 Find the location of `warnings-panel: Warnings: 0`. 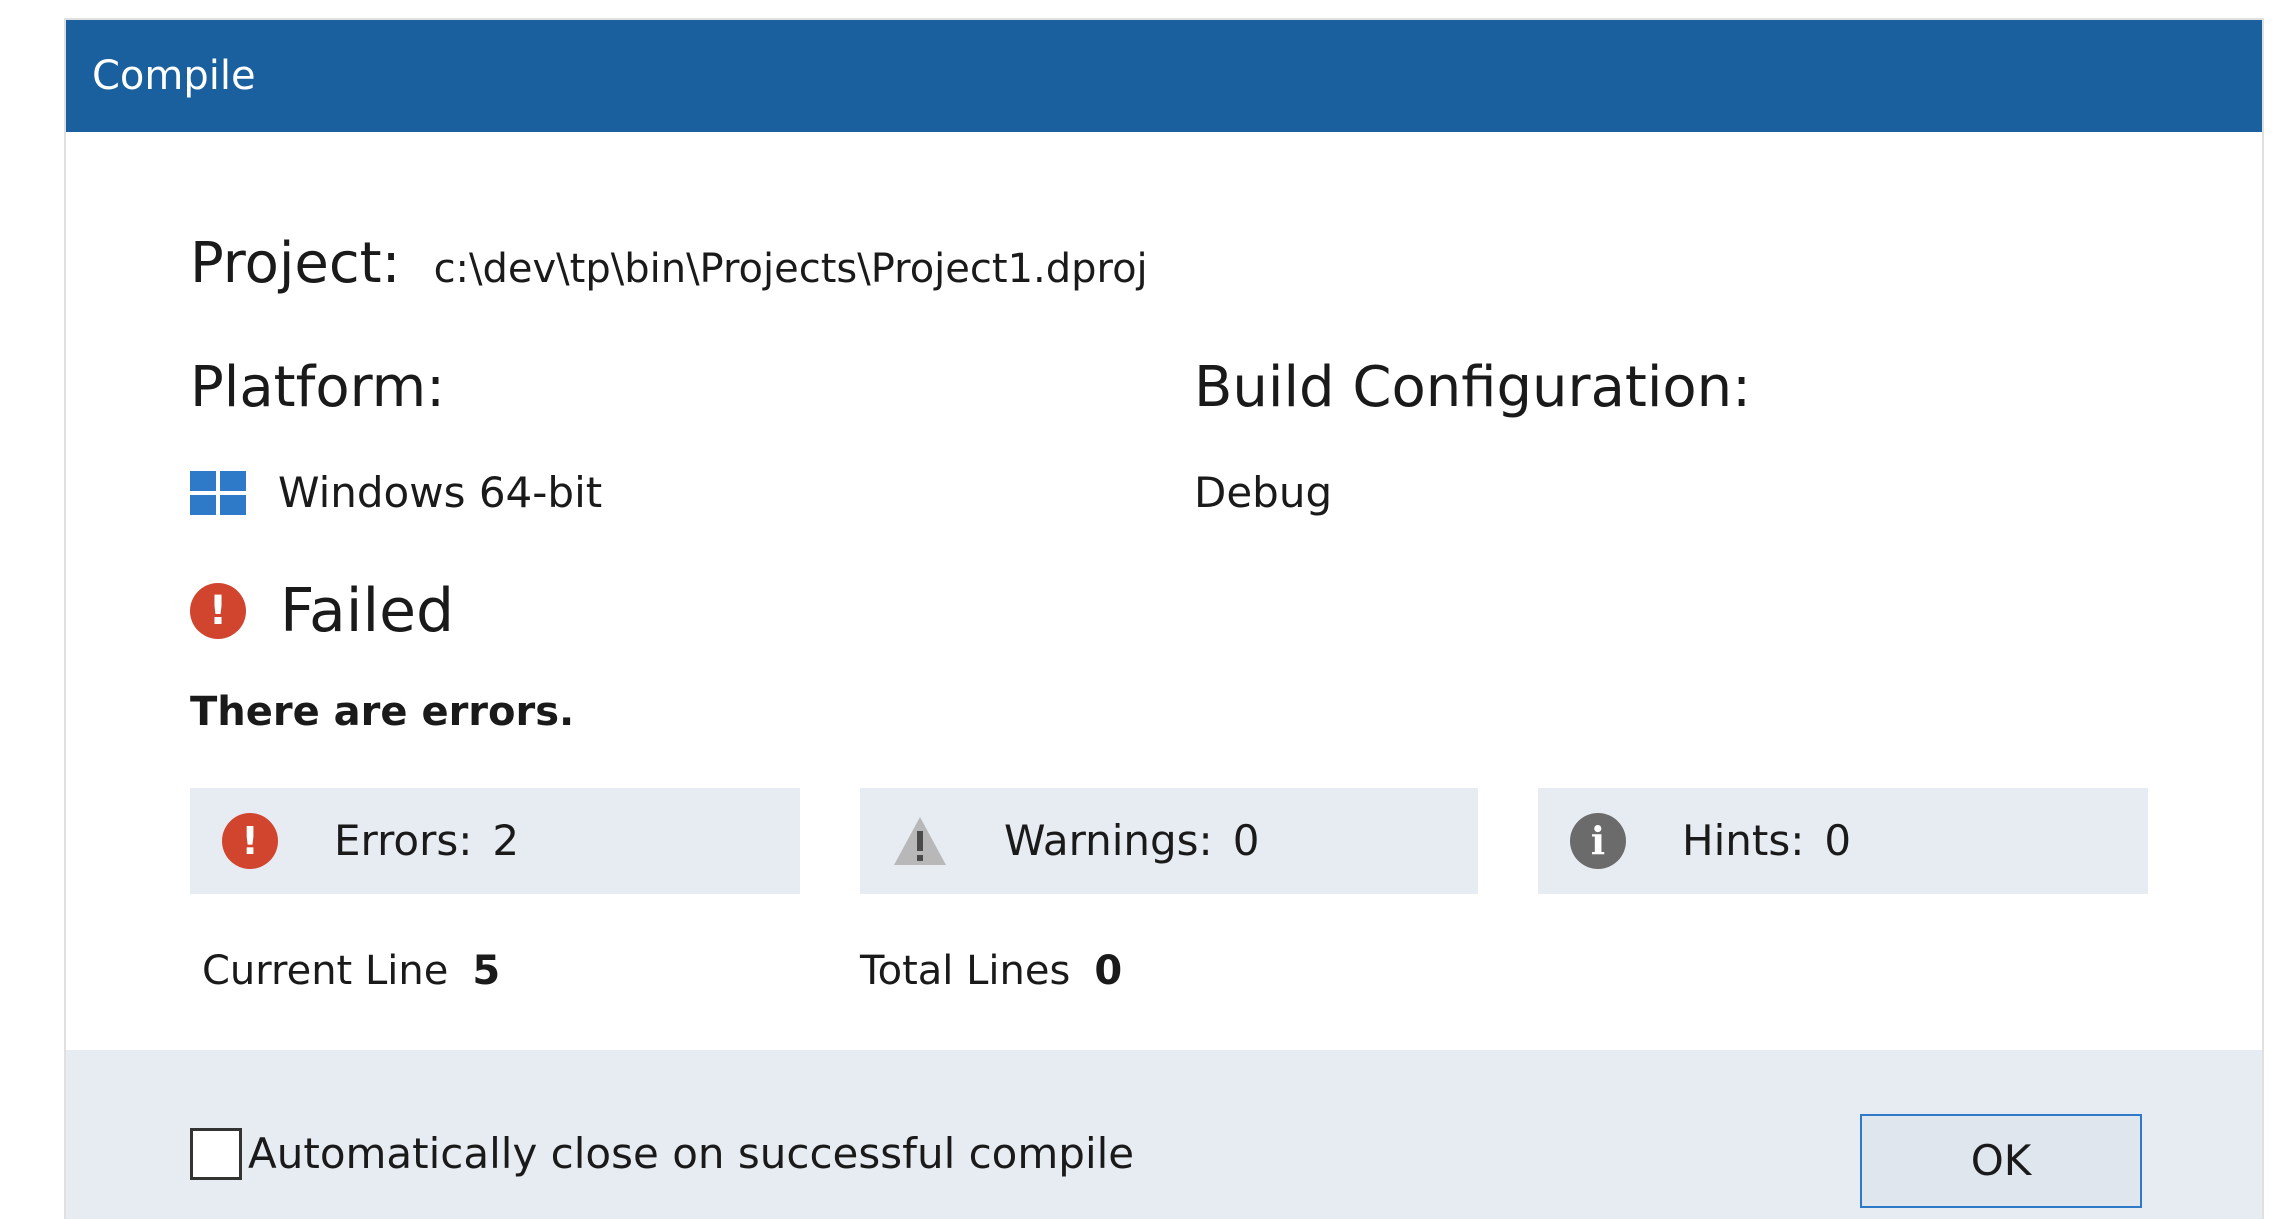

warnings-panel: Warnings: 0 is located at coordinates (1169, 841).